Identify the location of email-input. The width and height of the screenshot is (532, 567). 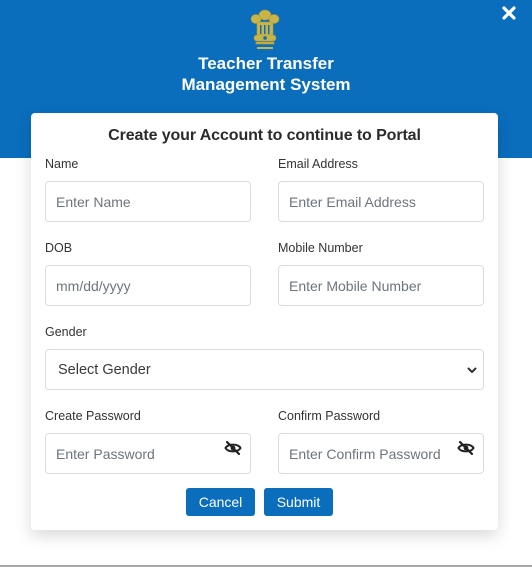
(381, 201).